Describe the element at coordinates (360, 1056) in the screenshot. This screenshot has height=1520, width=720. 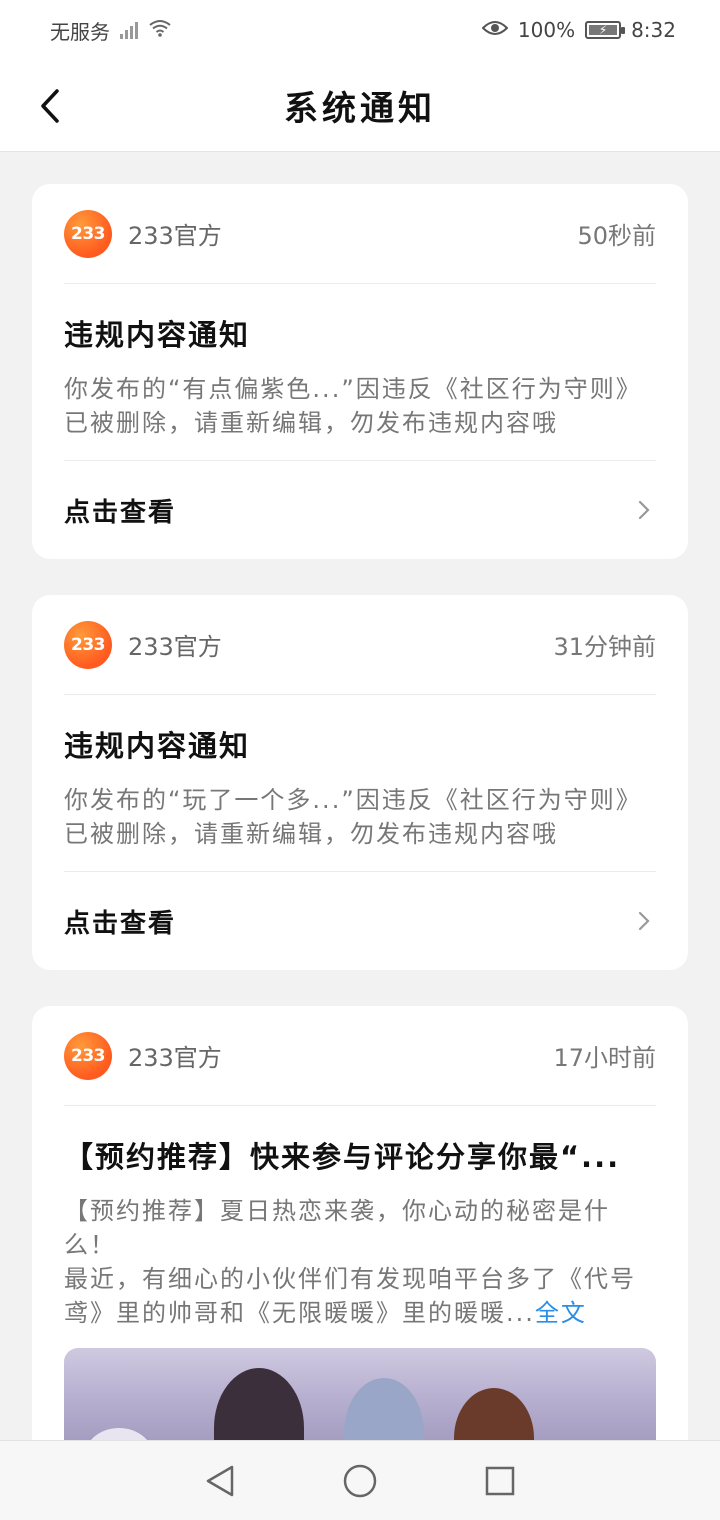
I see `card-header: 233 233官方 17小时前` at that location.